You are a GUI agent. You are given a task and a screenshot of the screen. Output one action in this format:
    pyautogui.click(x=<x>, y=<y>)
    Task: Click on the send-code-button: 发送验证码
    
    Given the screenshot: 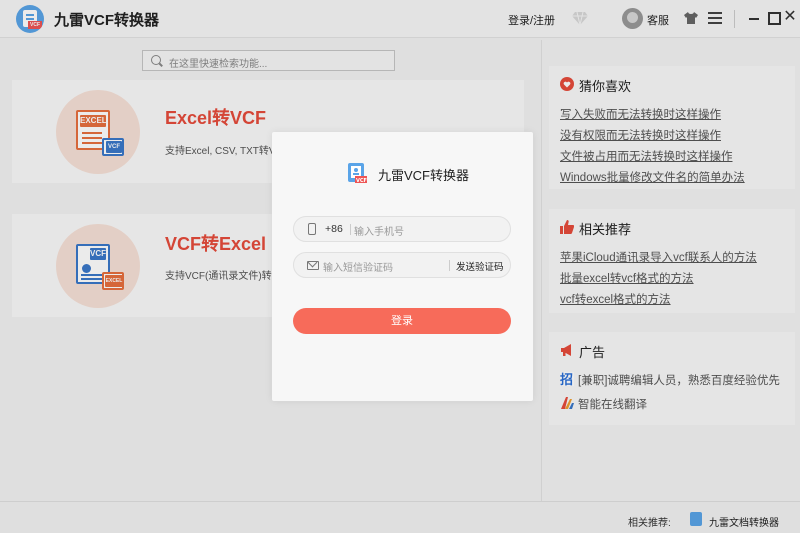 What is the action you would take?
    pyautogui.click(x=480, y=266)
    